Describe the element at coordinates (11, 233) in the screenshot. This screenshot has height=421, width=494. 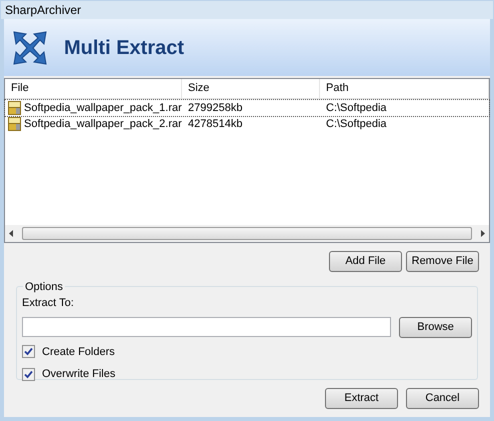
I see `left-arrow-icon` at that location.